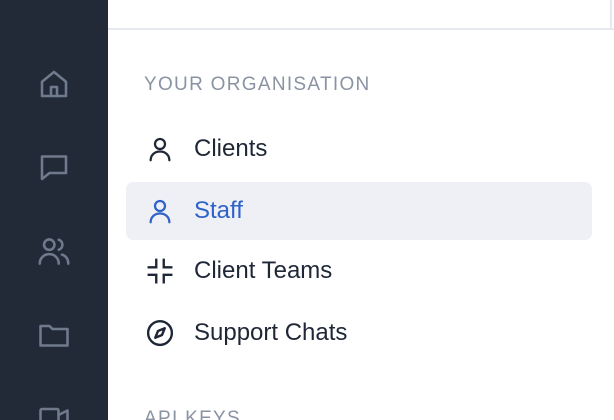 The height and width of the screenshot is (420, 614). What do you see at coordinates (359, 149) in the screenshot?
I see `nav-item-clients: Clients` at bounding box center [359, 149].